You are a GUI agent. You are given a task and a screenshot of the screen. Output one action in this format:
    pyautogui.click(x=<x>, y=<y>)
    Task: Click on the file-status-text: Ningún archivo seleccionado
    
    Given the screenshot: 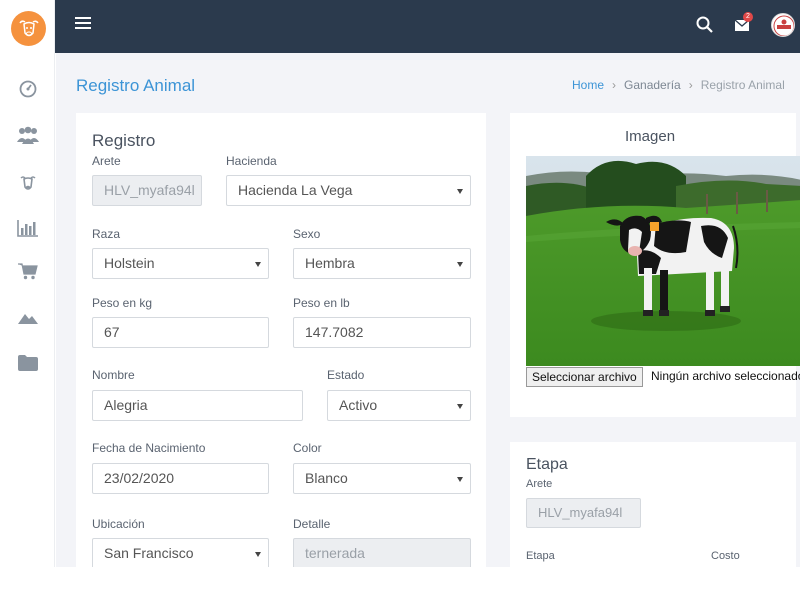 What is the action you would take?
    pyautogui.click(x=725, y=376)
    